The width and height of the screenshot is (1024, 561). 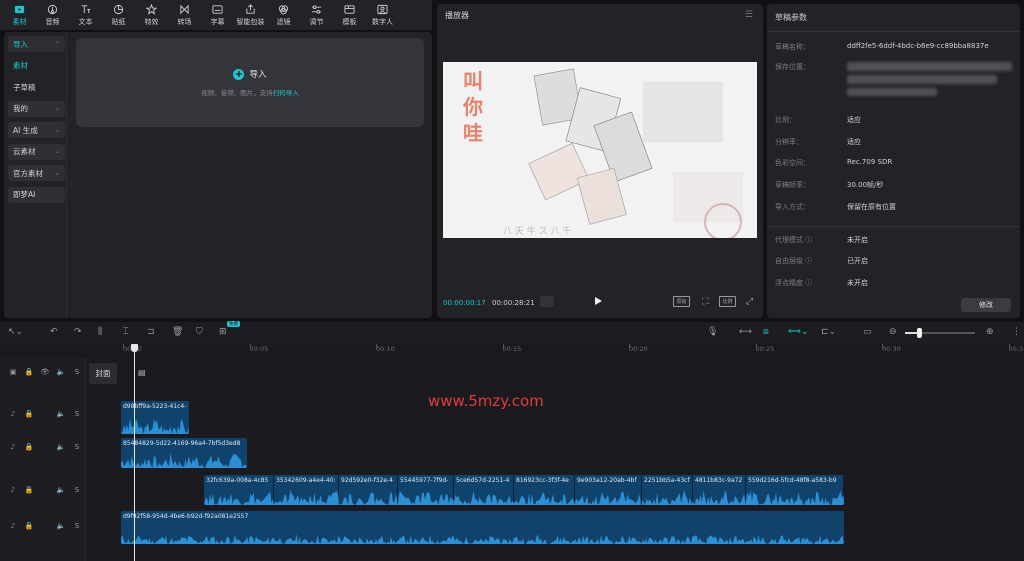 I want to click on zoom-slider-handle, so click(x=919, y=333).